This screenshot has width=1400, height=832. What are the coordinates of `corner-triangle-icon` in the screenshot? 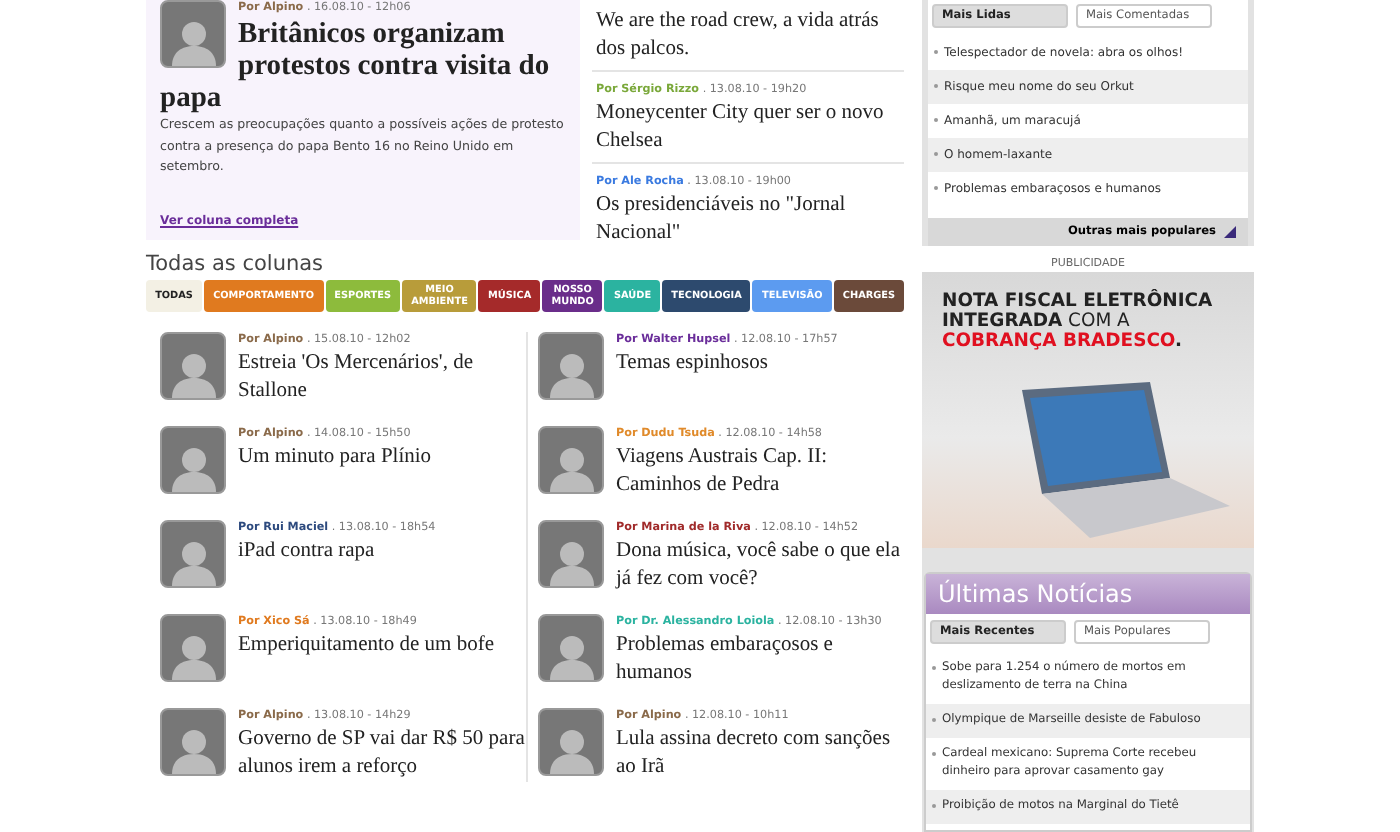 It's located at (1230, 232).